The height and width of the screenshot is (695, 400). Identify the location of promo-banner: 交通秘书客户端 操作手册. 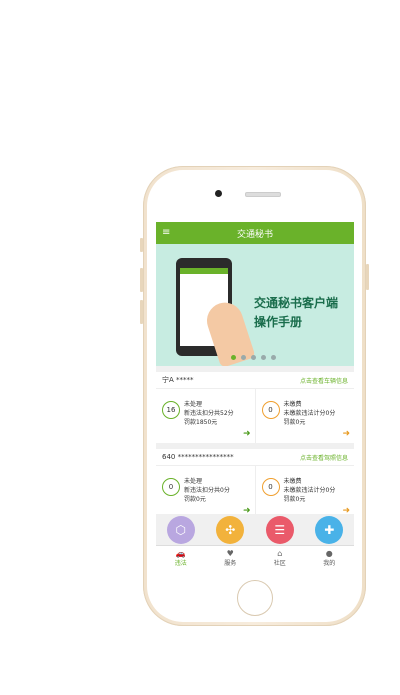
(255, 305).